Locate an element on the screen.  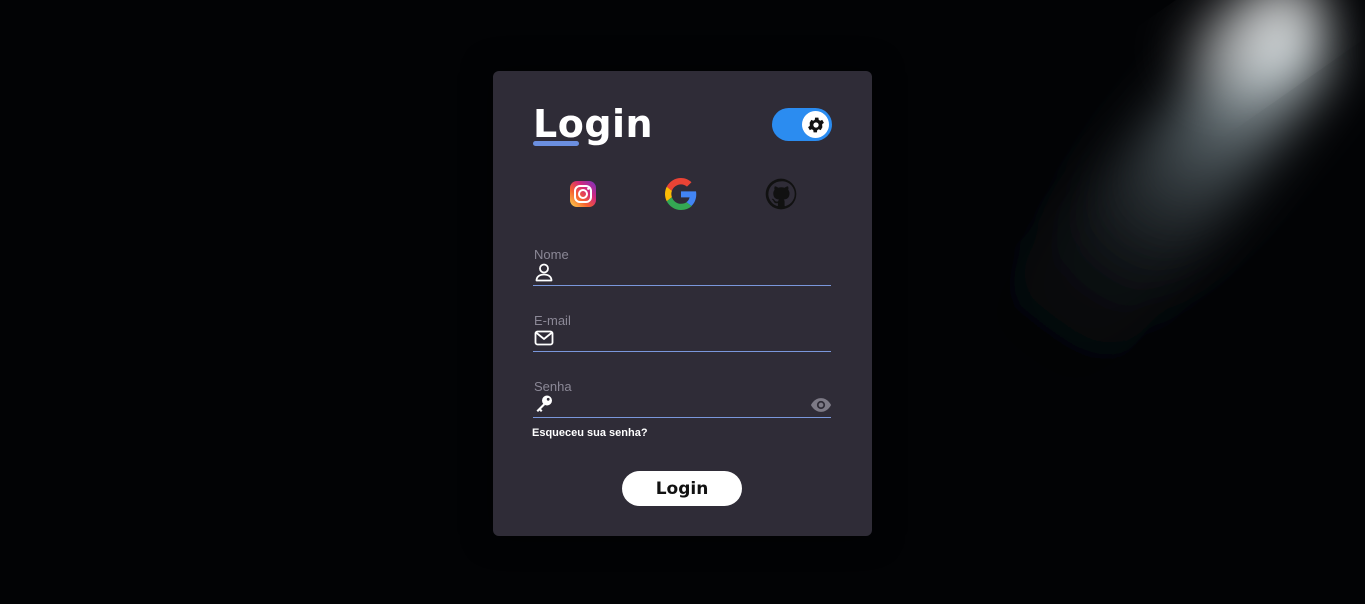
google-button is located at coordinates (681, 194).